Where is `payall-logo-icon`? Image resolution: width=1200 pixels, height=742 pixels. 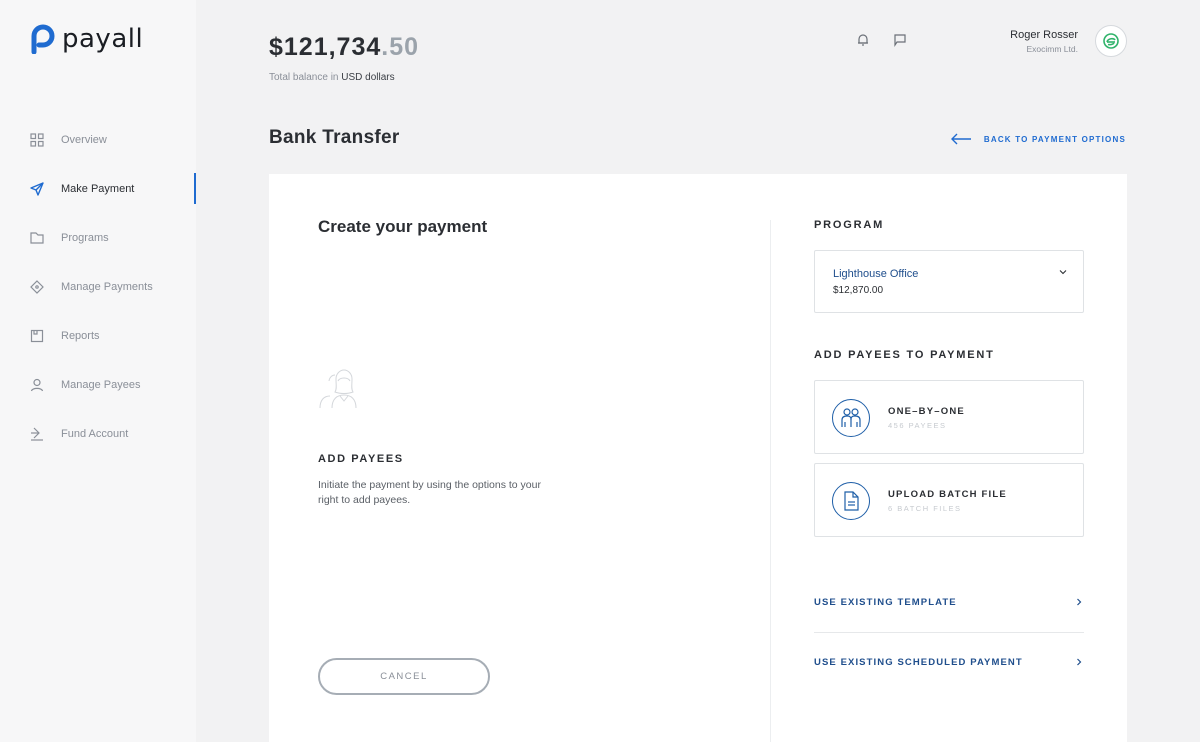 payall-logo-icon is located at coordinates (43, 39).